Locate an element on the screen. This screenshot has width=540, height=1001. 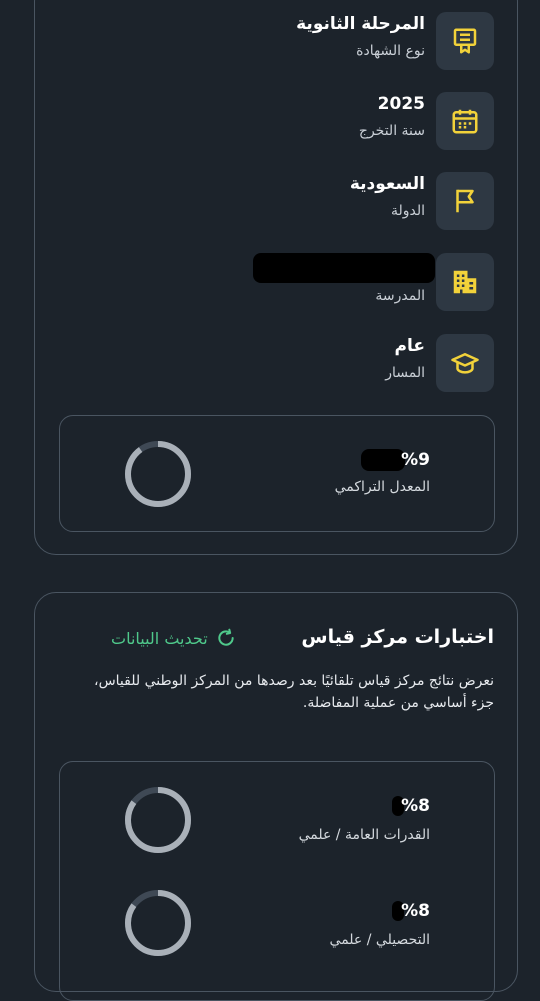
graduation-value: 2025 is located at coordinates (401, 104).